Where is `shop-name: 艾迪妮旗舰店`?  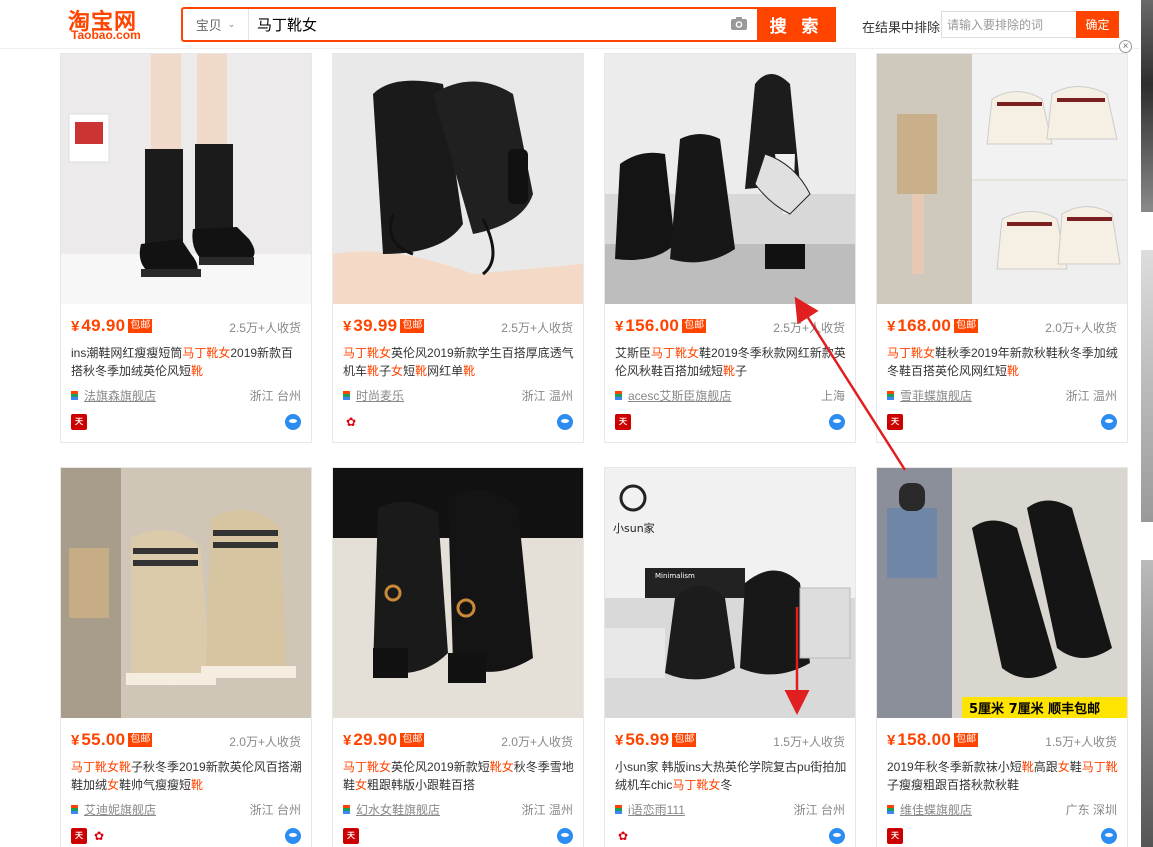 shop-name: 艾迪妮旗舰店 is located at coordinates (120, 809).